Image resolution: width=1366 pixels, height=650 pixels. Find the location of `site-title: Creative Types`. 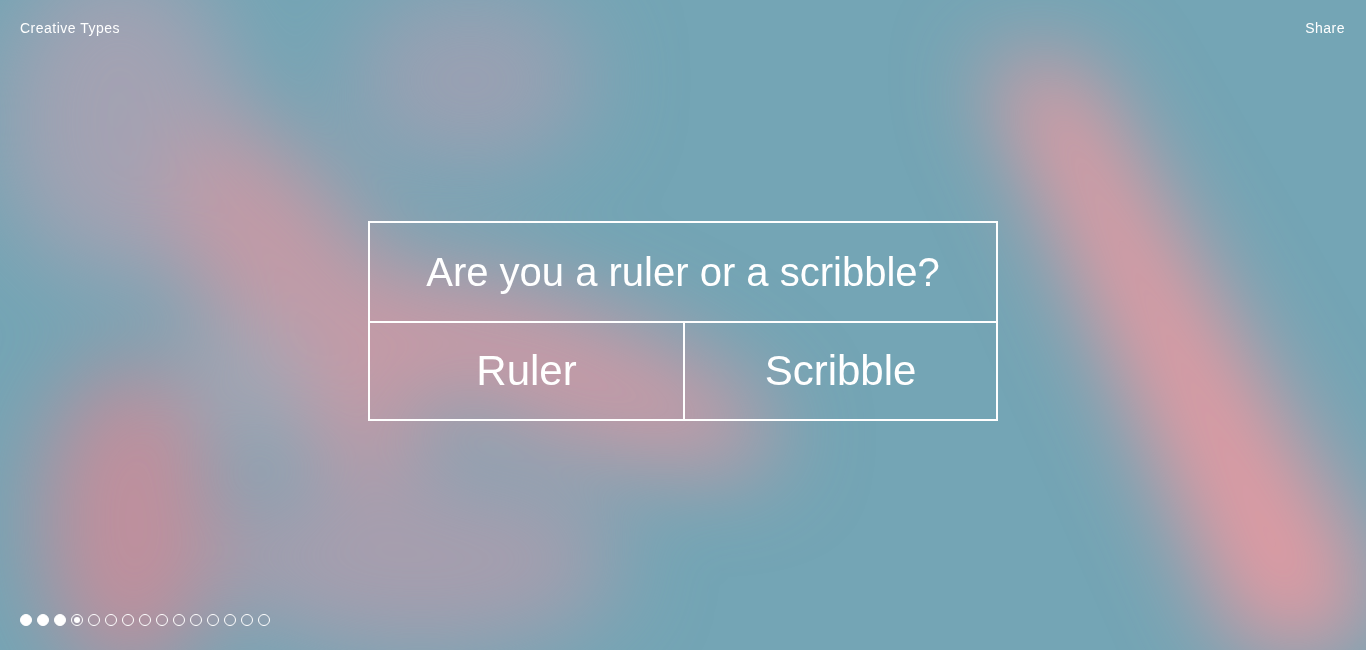

site-title: Creative Types is located at coordinates (70, 28).